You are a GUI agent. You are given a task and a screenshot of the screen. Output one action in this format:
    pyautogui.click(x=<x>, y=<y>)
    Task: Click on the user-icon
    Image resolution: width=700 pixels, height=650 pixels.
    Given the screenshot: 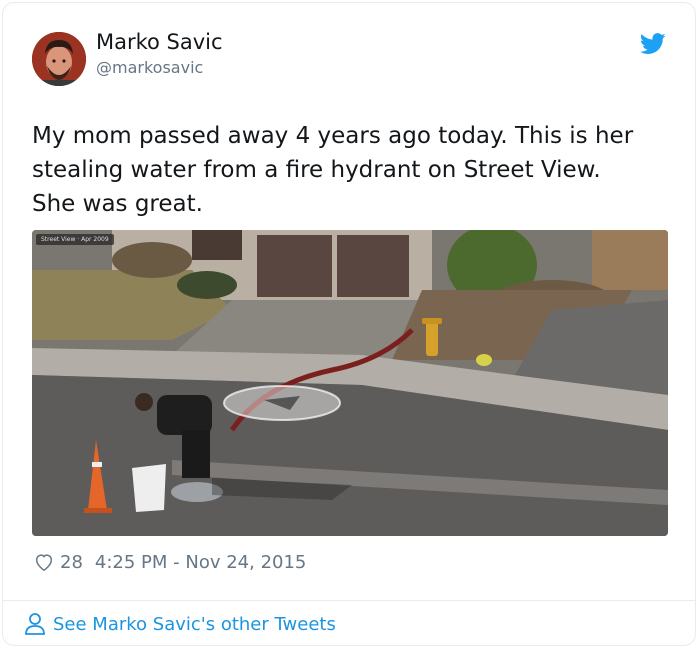 What is the action you would take?
    pyautogui.click(x=35, y=624)
    